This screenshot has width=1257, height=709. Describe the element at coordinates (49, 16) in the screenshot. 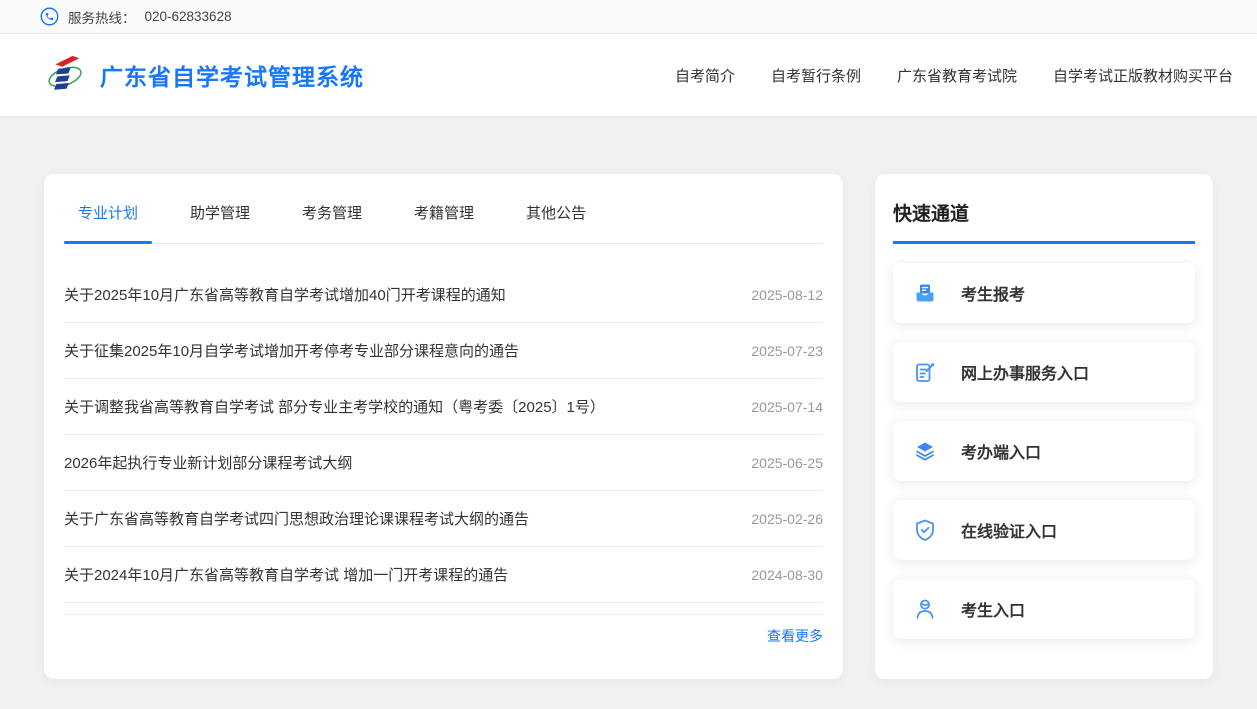

I see `phone-icon` at that location.